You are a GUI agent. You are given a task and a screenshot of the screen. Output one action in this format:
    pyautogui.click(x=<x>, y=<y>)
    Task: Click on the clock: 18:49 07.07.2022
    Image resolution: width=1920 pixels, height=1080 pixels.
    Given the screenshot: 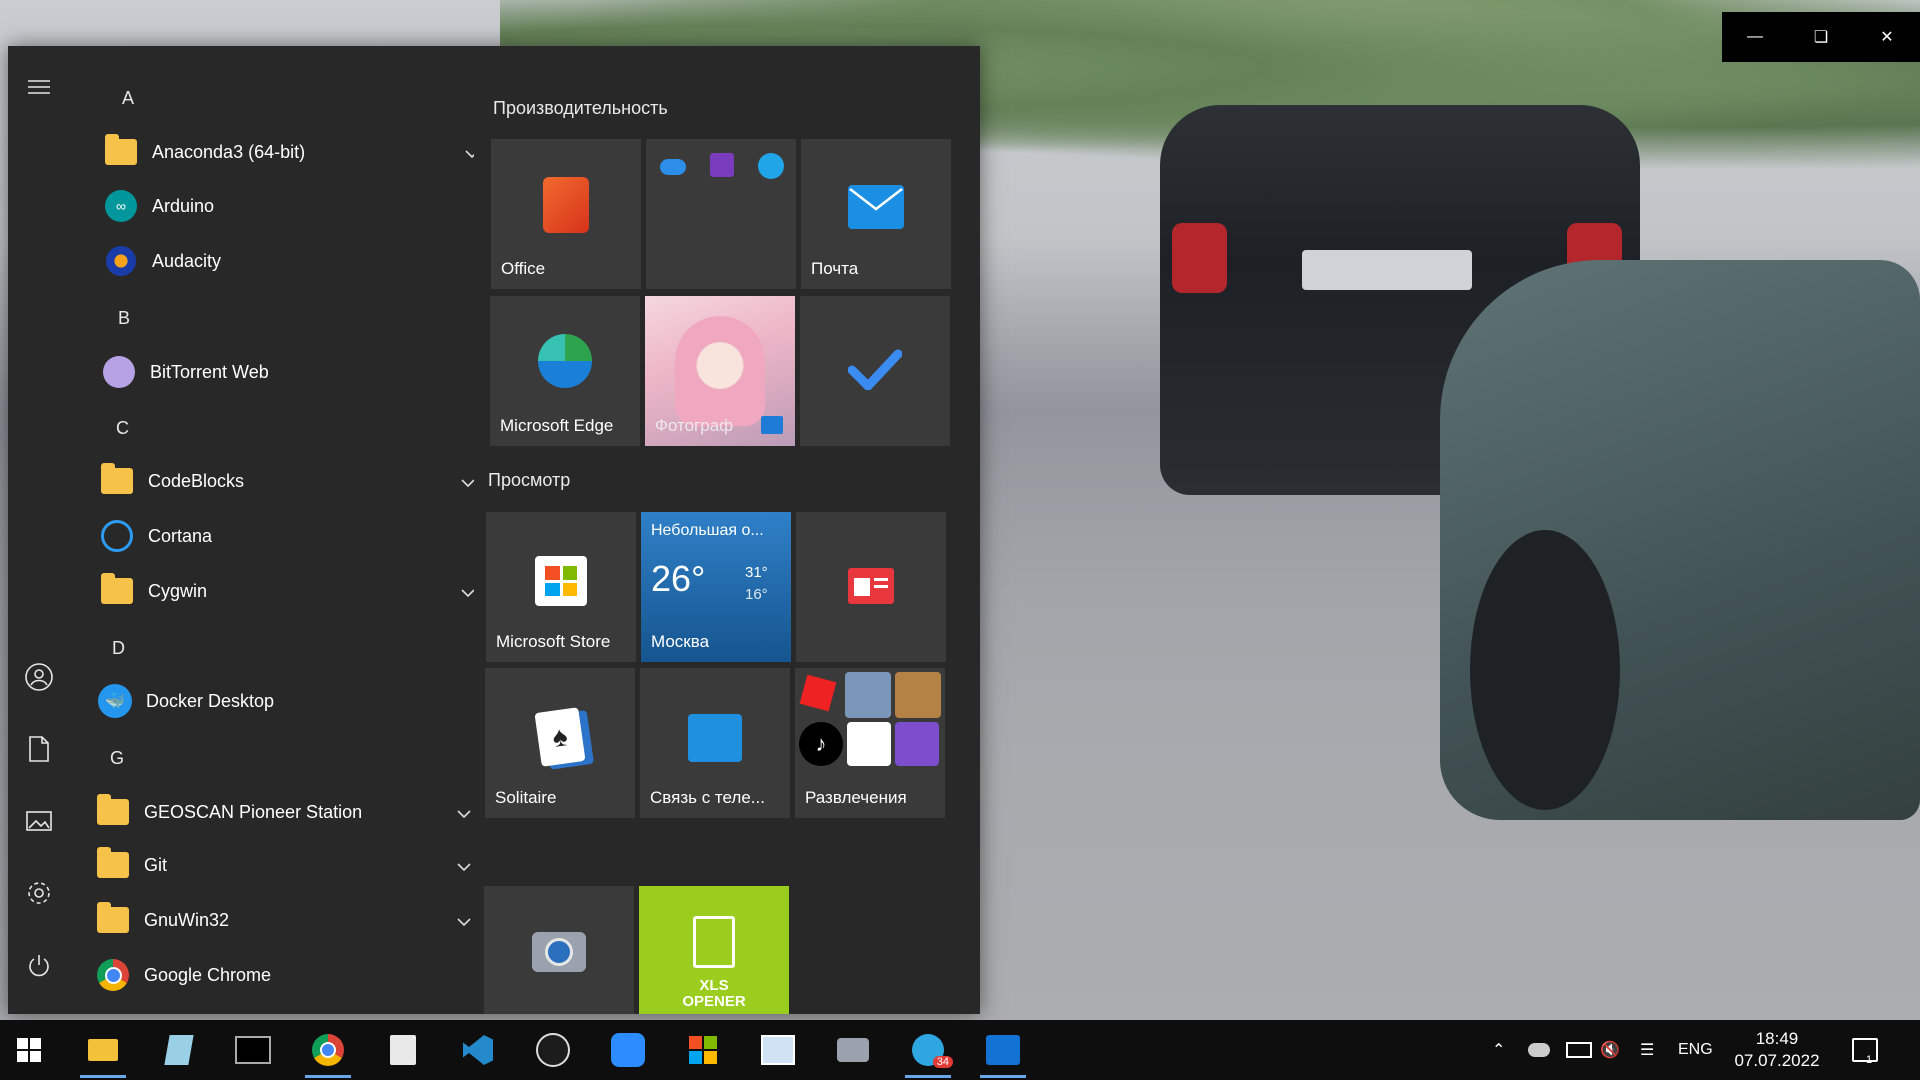 What is the action you would take?
    pyautogui.click(x=1777, y=1050)
    